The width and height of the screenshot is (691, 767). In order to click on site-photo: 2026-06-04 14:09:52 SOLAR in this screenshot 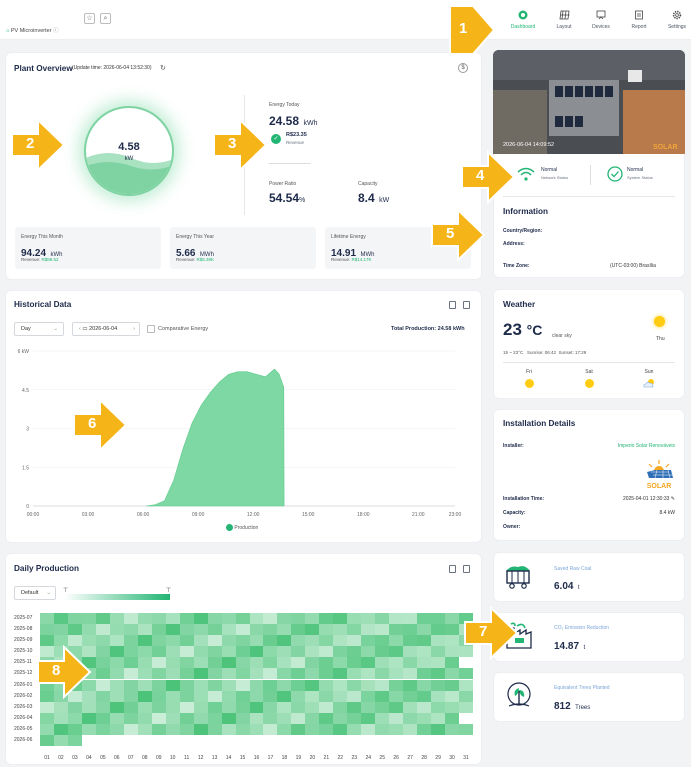, I will do `click(589, 102)`.